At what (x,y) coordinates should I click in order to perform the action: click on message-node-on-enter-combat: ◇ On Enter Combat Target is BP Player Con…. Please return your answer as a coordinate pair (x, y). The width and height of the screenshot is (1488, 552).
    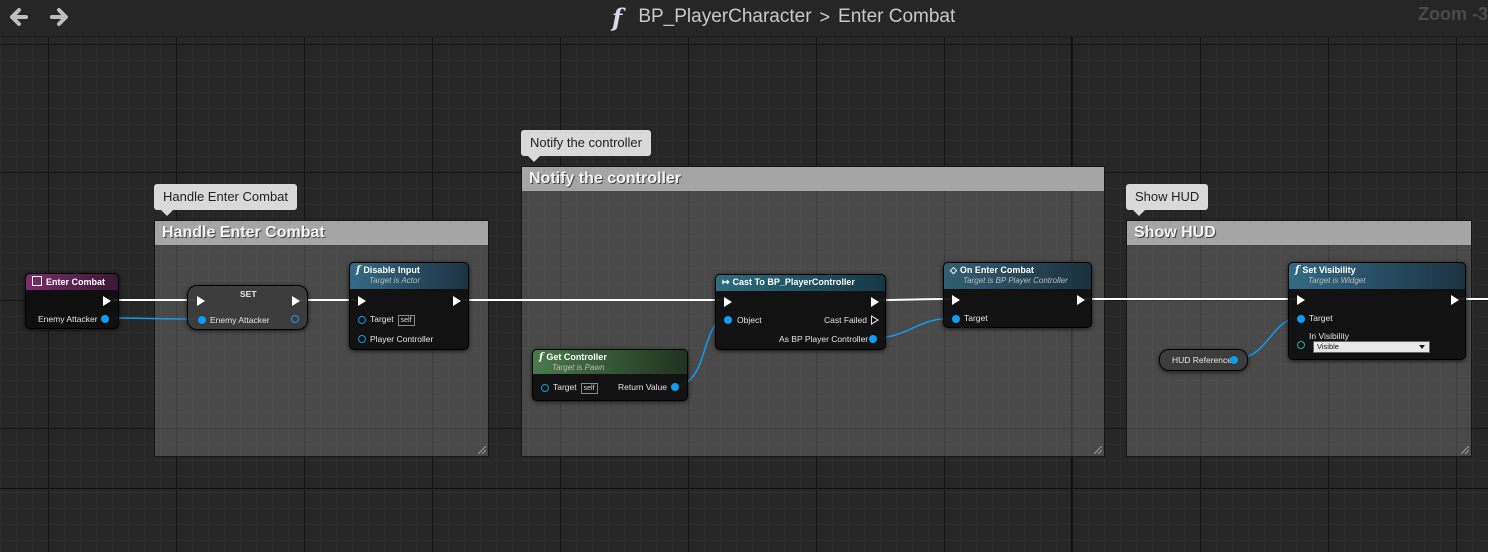
    Looking at the image, I should click on (1017, 295).